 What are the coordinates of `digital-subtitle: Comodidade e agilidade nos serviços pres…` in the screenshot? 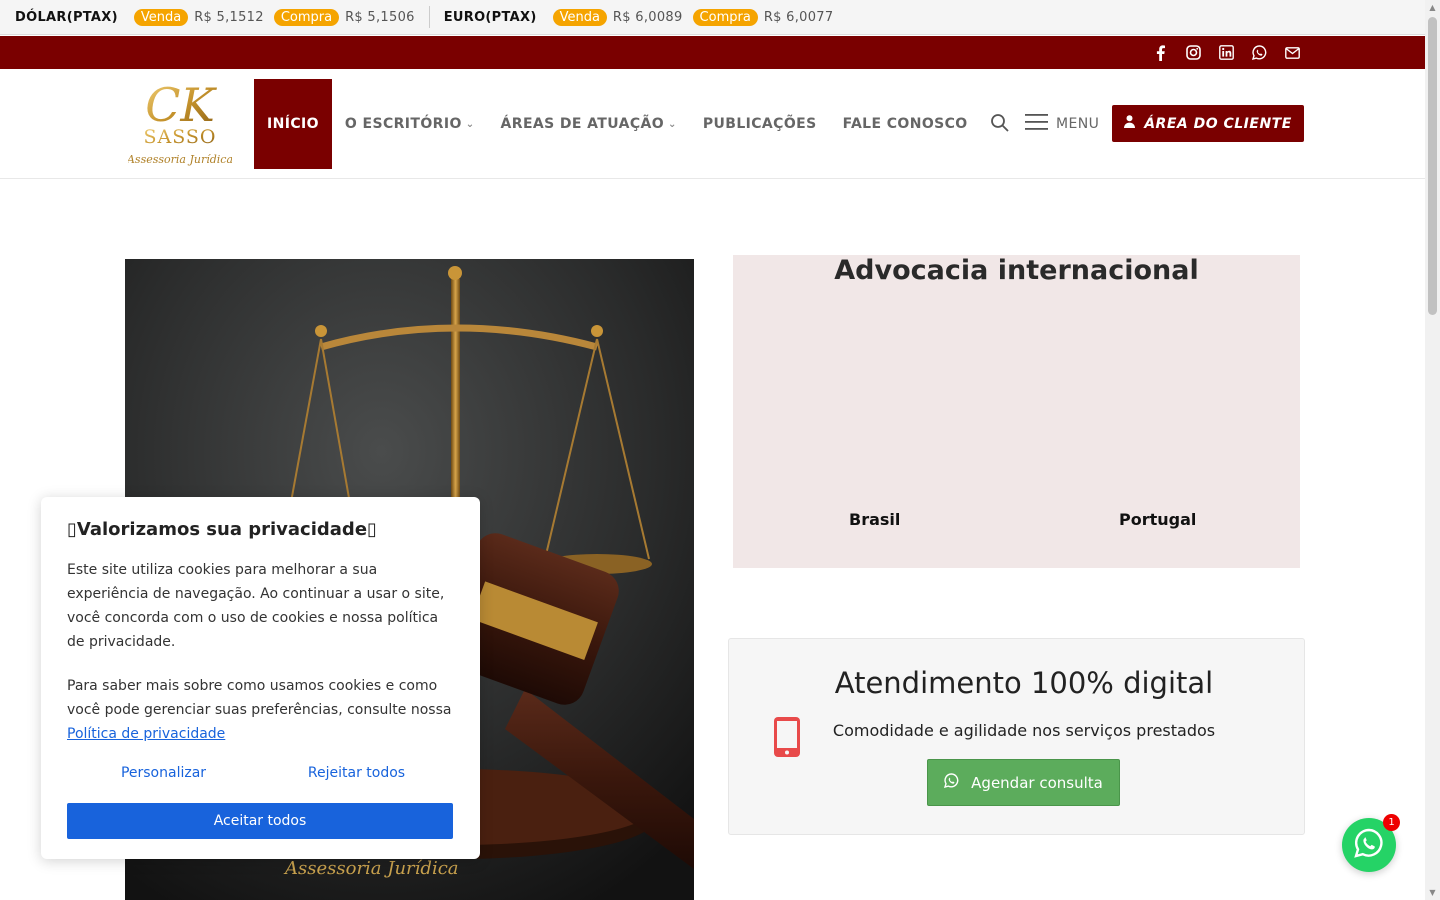 It's located at (1024, 730).